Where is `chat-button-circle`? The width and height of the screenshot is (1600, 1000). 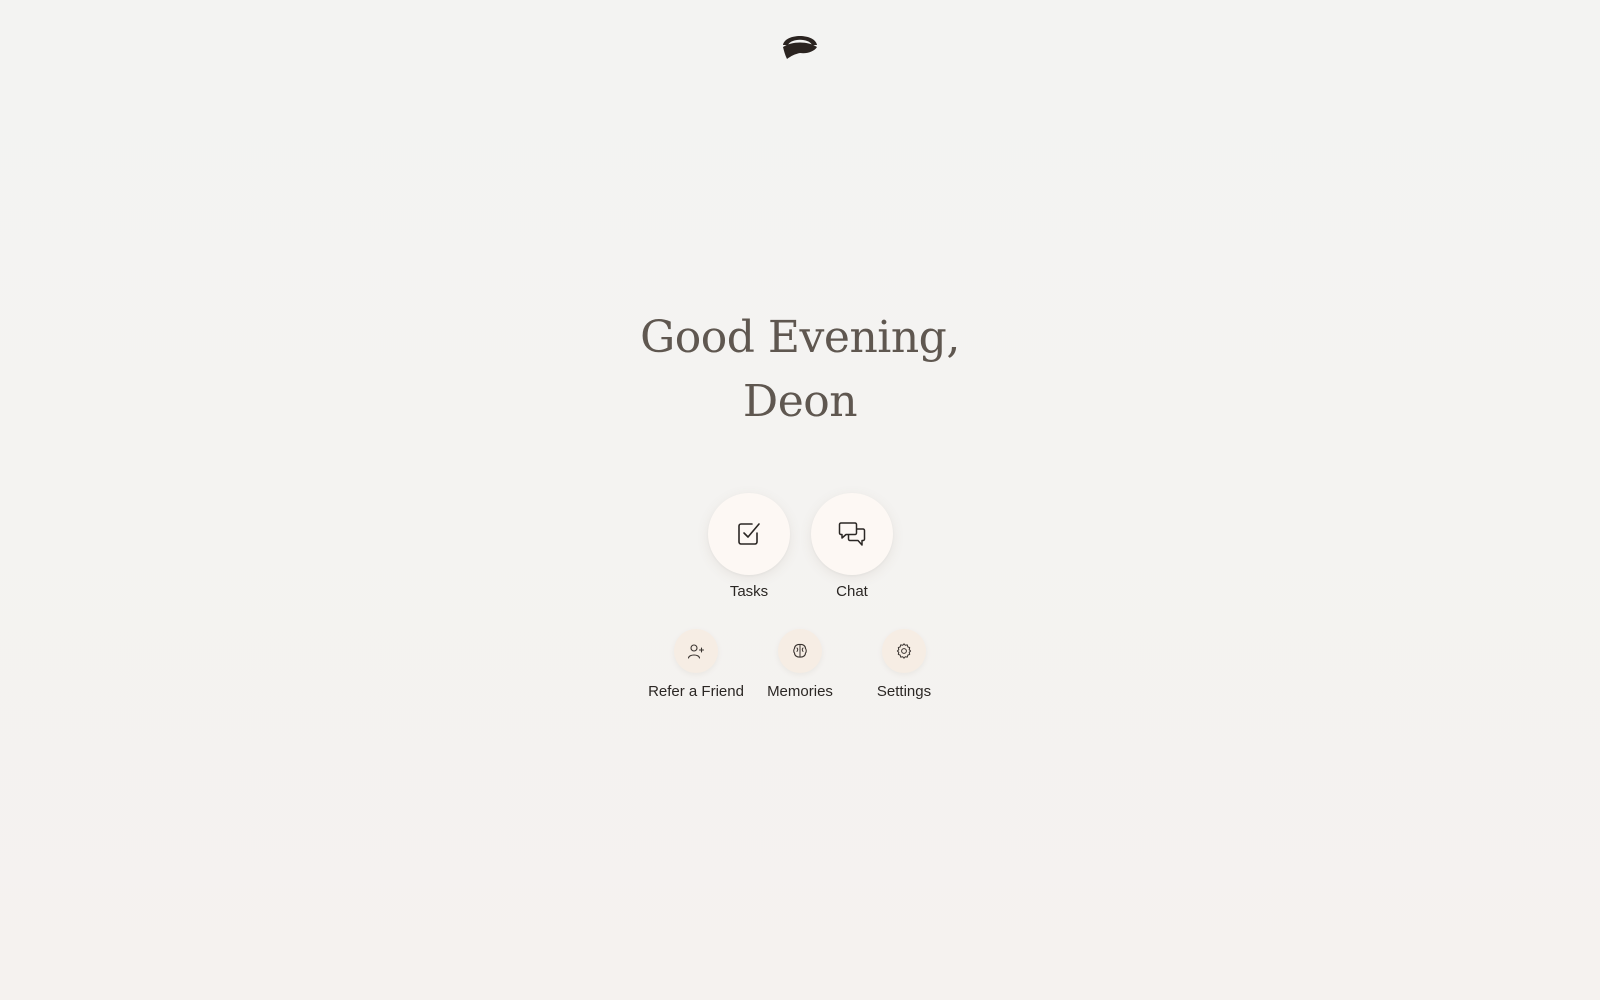
chat-button-circle is located at coordinates (852, 534).